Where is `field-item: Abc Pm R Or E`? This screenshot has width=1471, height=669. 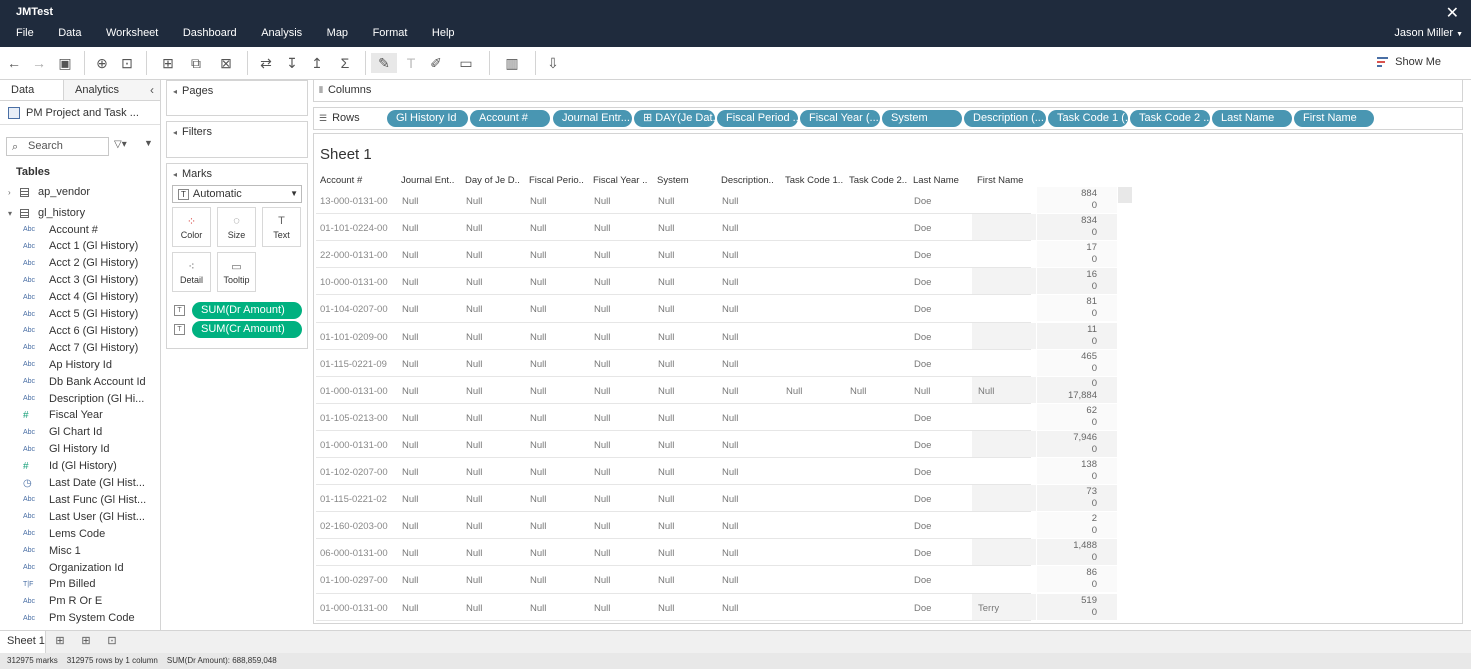 field-item: Abc Pm R Or E is located at coordinates (91, 601).